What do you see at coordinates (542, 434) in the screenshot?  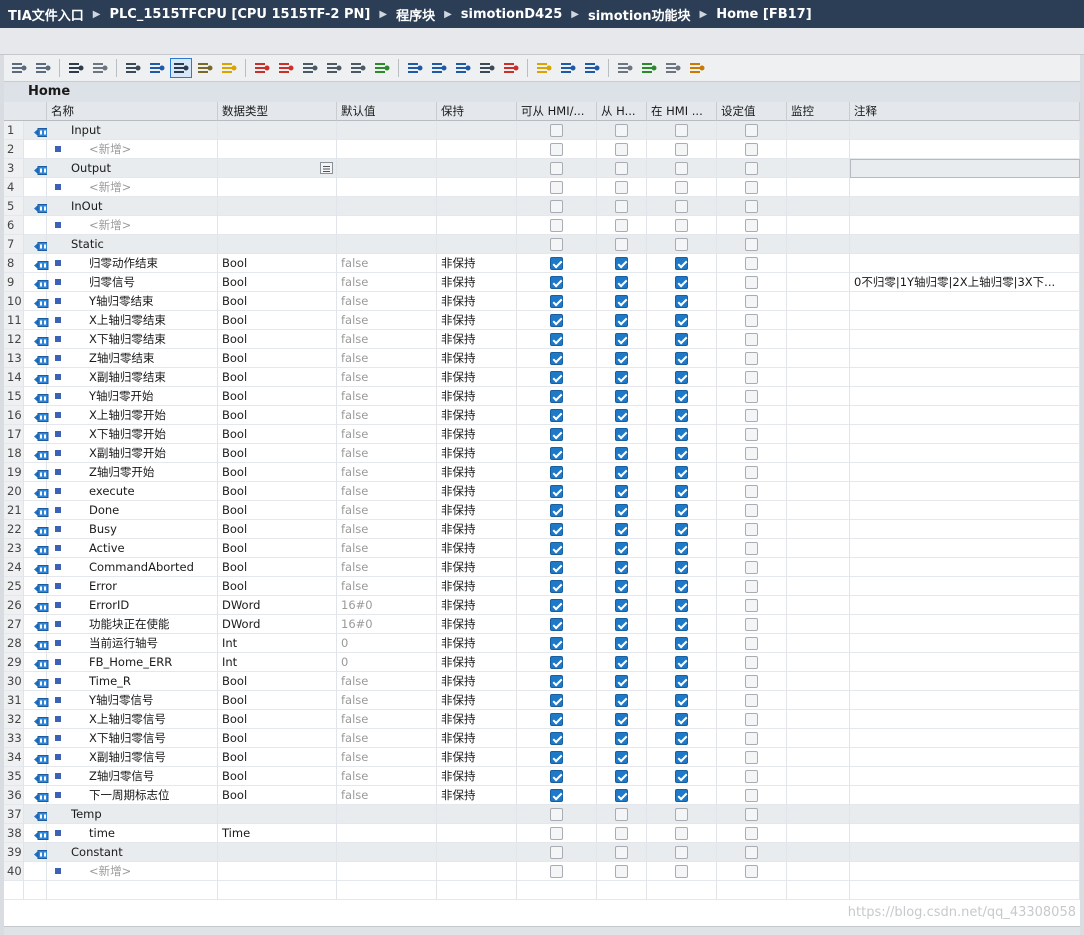 I see `table-row: 17 X下轴归零开始 Bool false 非保持` at bounding box center [542, 434].